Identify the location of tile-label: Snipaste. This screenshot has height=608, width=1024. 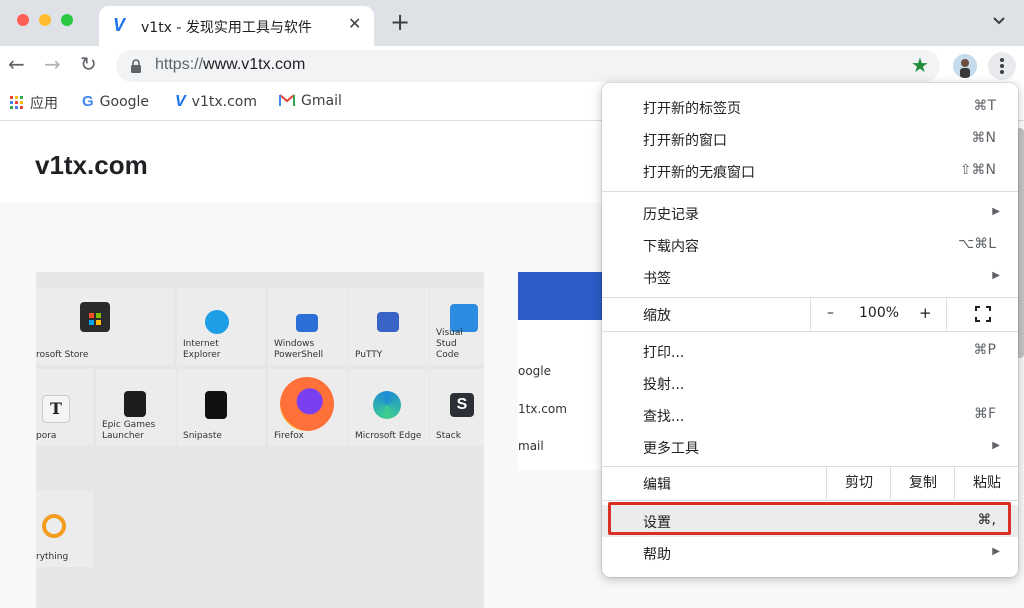
(202, 436).